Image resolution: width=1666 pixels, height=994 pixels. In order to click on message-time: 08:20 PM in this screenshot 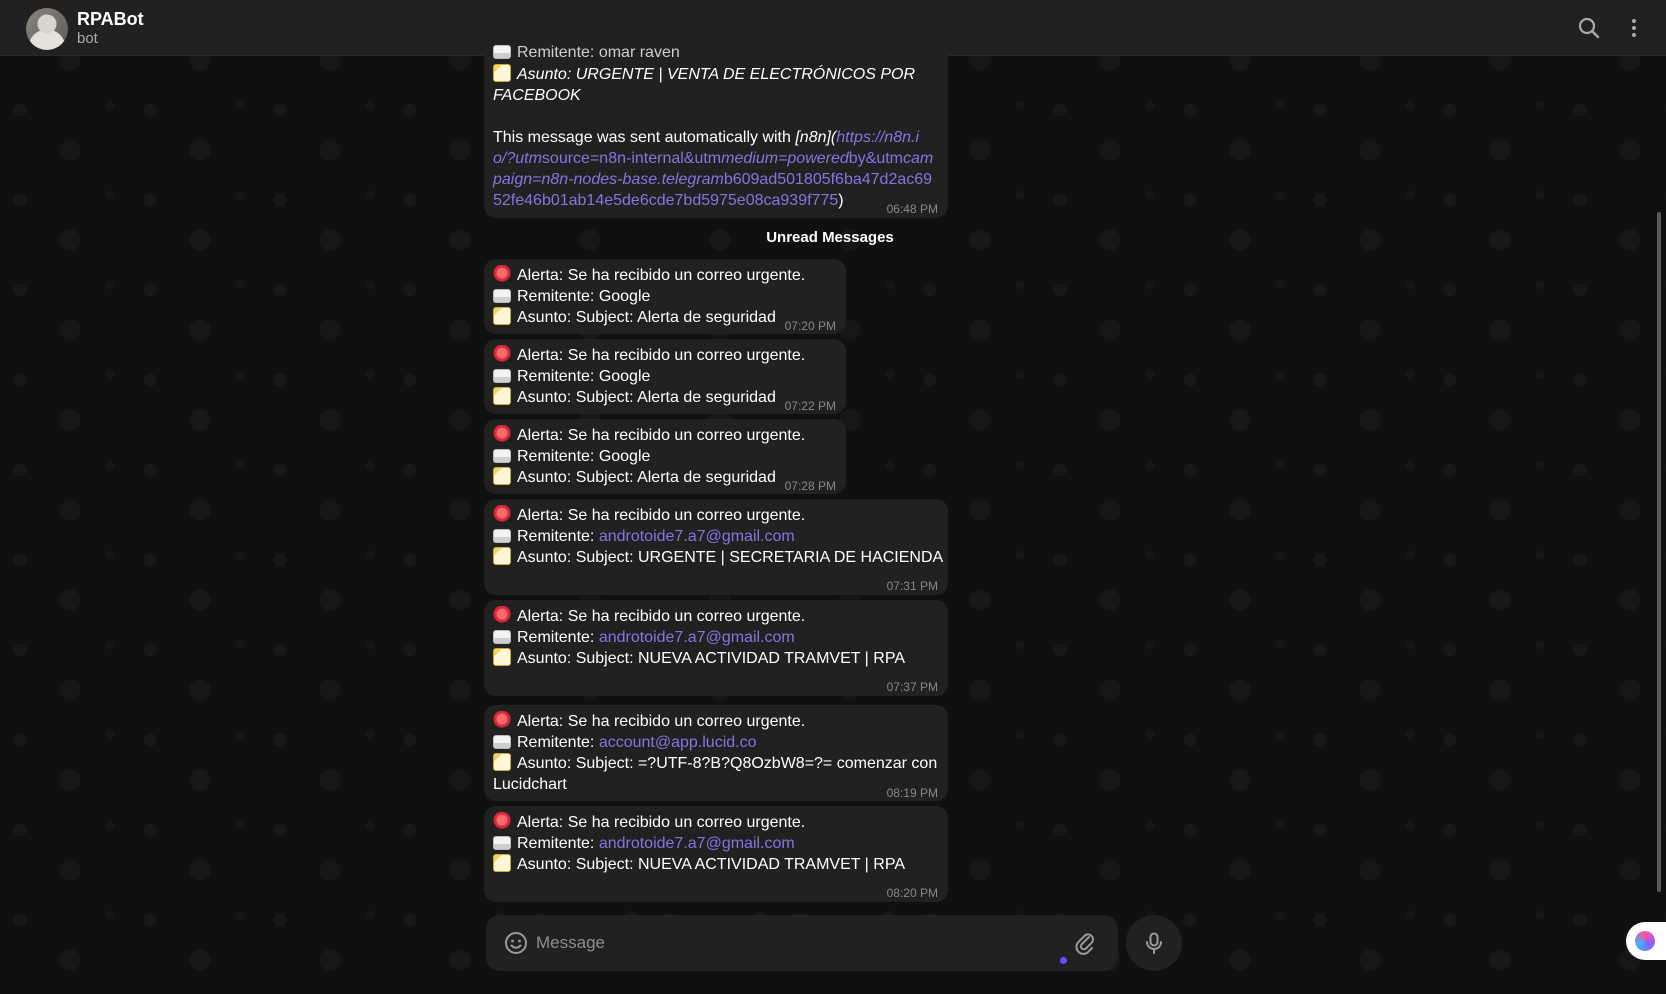, I will do `click(912, 893)`.